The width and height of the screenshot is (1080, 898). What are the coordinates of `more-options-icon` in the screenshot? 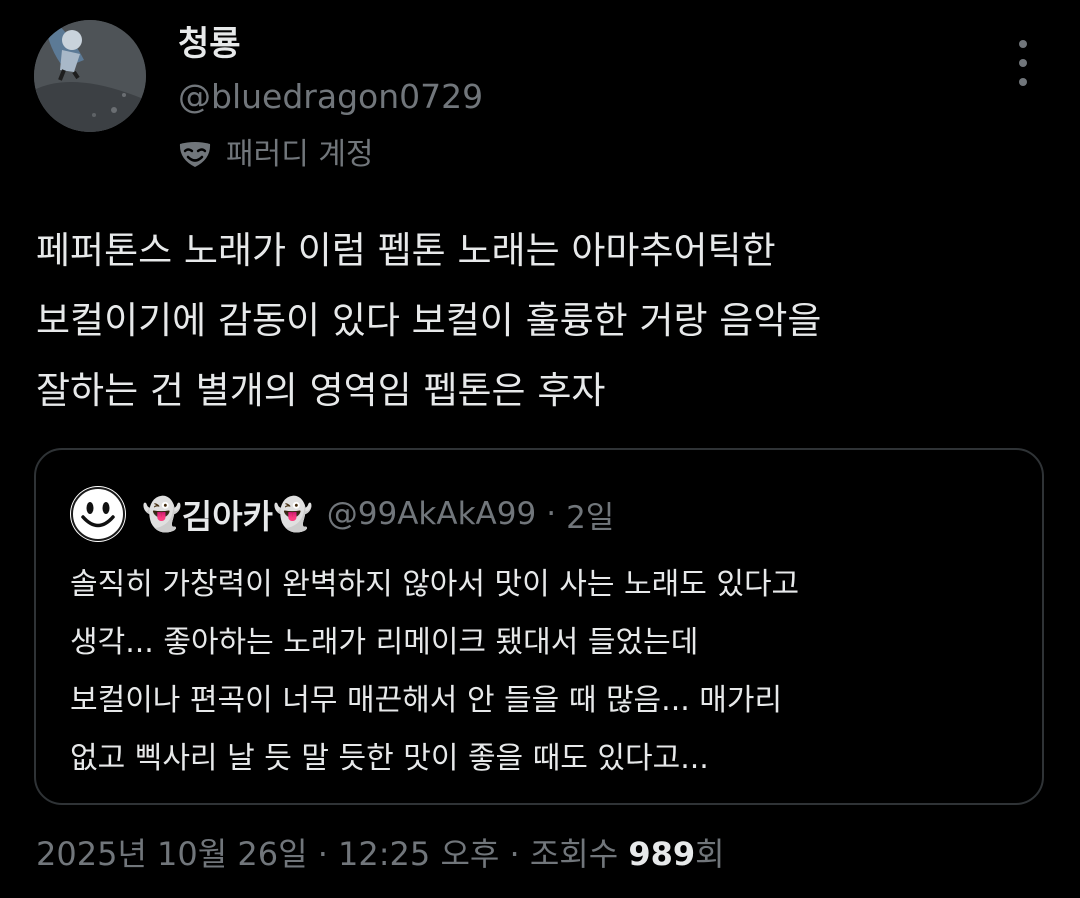 It's located at (1023, 63).